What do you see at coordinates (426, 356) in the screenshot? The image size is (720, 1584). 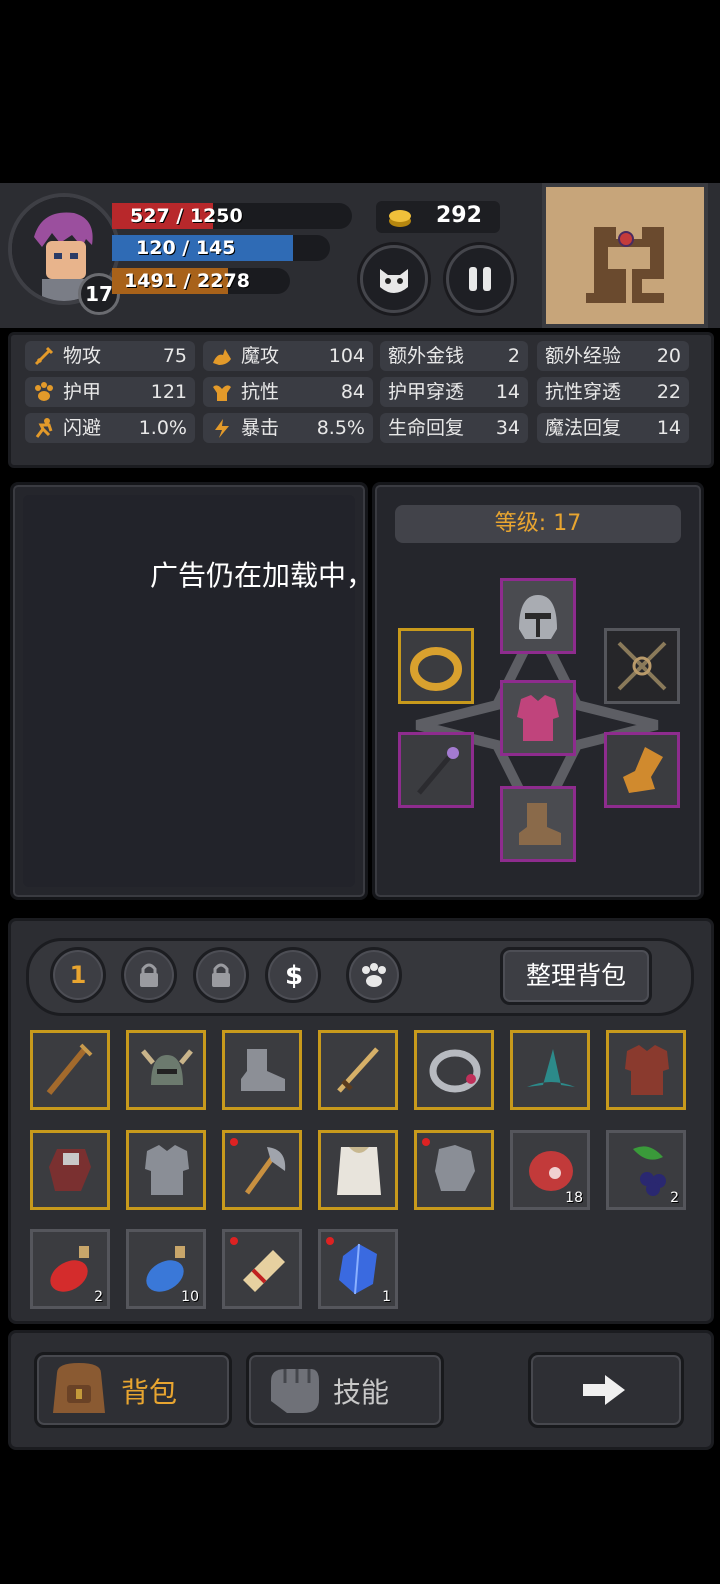 I see `stat-label: 额外金钱` at bounding box center [426, 356].